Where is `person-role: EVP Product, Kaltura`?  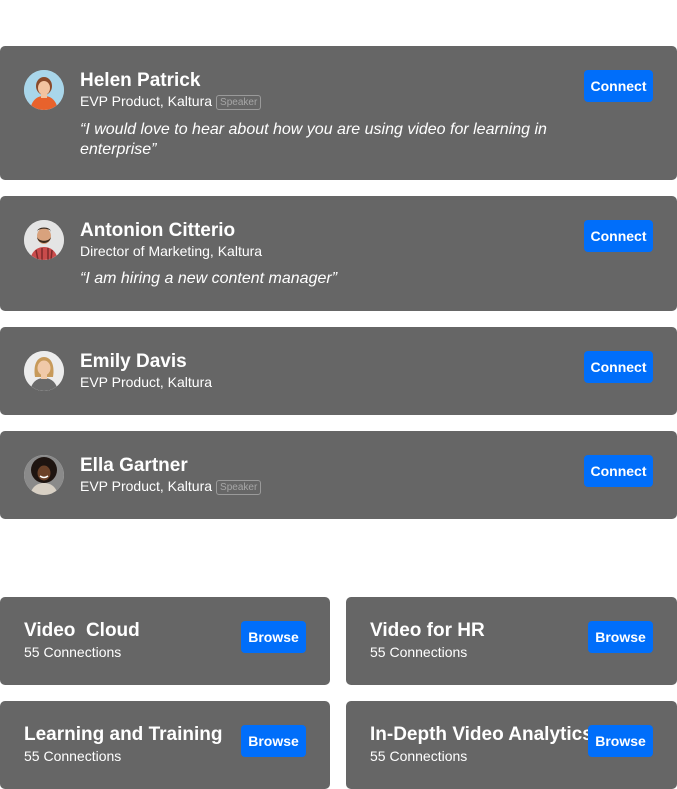 person-role: EVP Product, Kaltura is located at coordinates (146, 382).